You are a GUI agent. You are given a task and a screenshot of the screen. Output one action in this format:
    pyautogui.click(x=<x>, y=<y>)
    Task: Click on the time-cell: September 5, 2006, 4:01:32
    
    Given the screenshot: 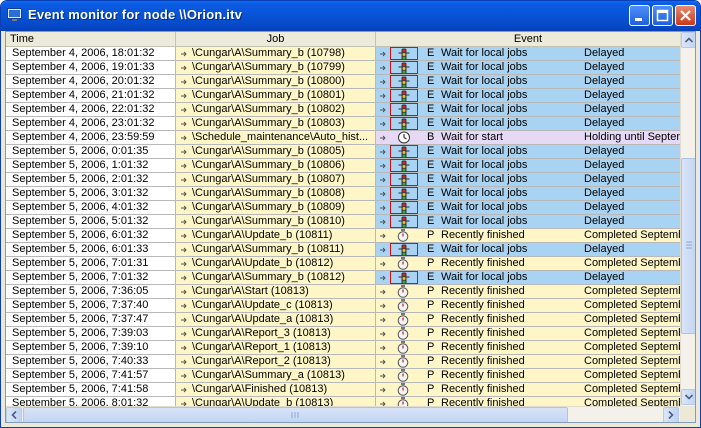 What is the action you would take?
    pyautogui.click(x=91, y=208)
    